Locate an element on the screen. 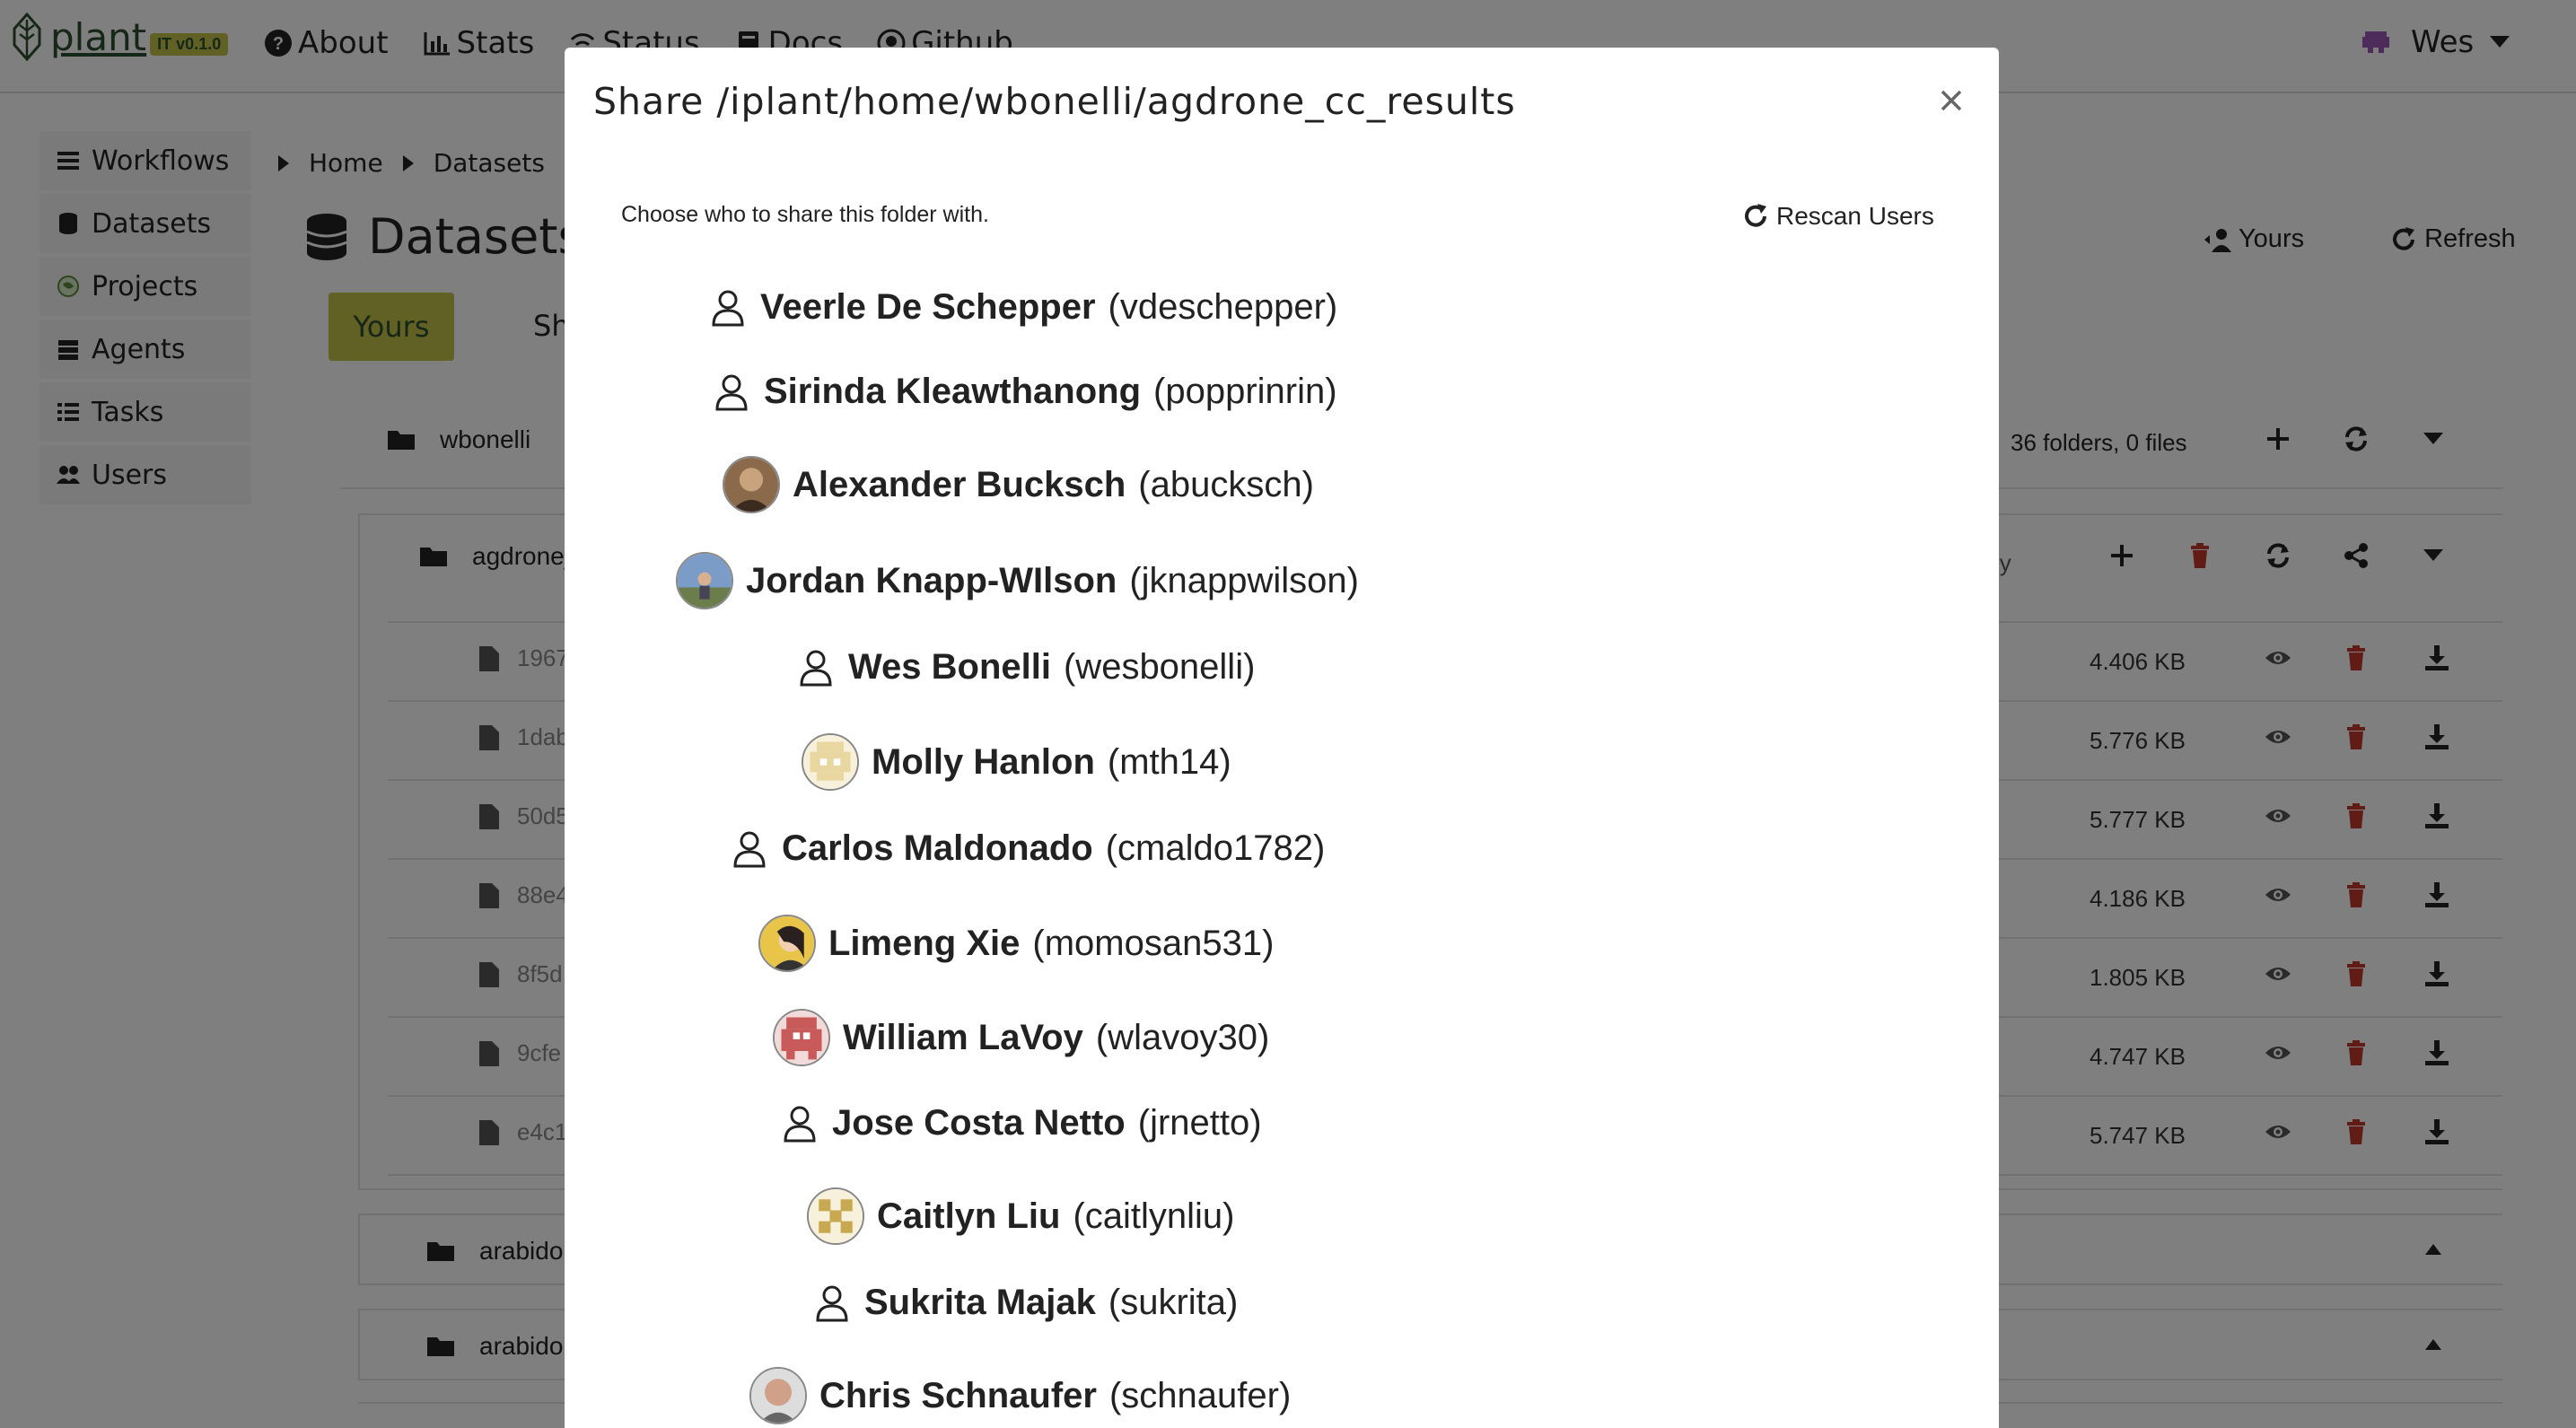  user-option: Jordan Knapp-WIlson (jknappwilson) is located at coordinates (1017, 580).